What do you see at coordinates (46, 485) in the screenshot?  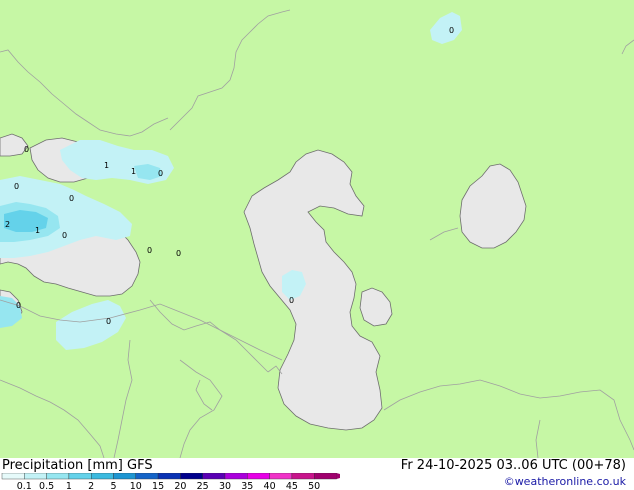 I see `scale-tick-label: 0.5` at bounding box center [46, 485].